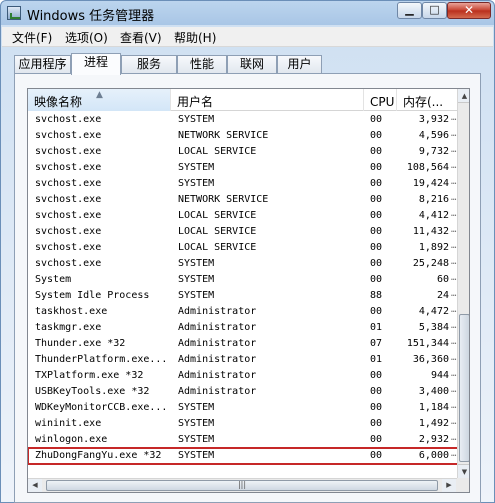 This screenshot has width=495, height=503. Describe the element at coordinates (430, 231) in the screenshot. I see `memory-cell: 11,432` at that location.